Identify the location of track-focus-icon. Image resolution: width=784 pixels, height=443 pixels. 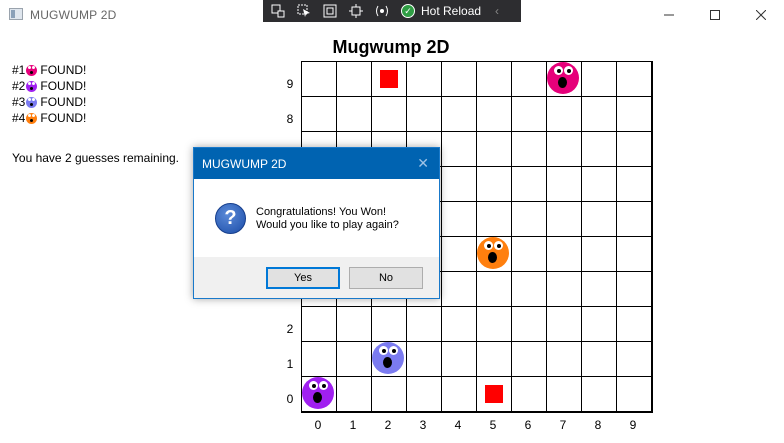
(356, 11).